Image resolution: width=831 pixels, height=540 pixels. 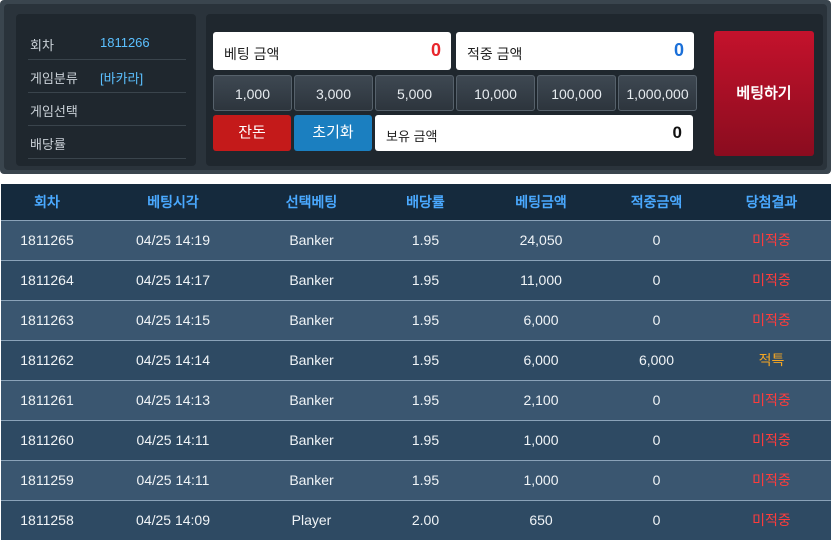 I want to click on info-label: 게임선택, so click(x=54, y=111).